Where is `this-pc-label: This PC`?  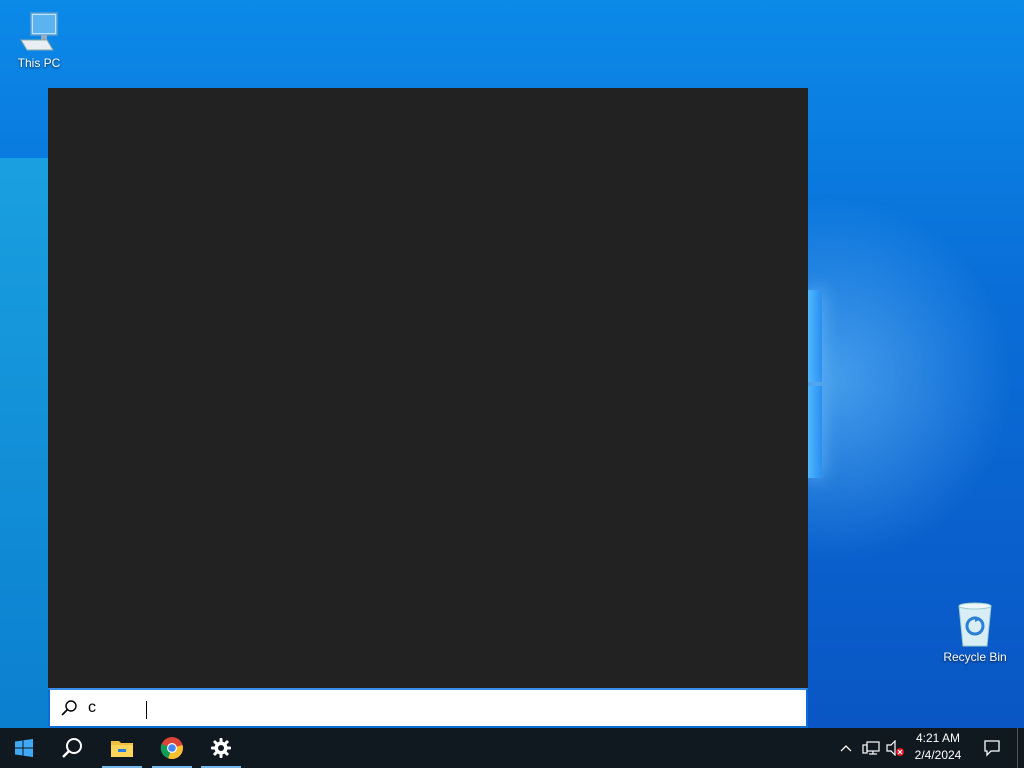
this-pc-label: This PC is located at coordinates (39, 63).